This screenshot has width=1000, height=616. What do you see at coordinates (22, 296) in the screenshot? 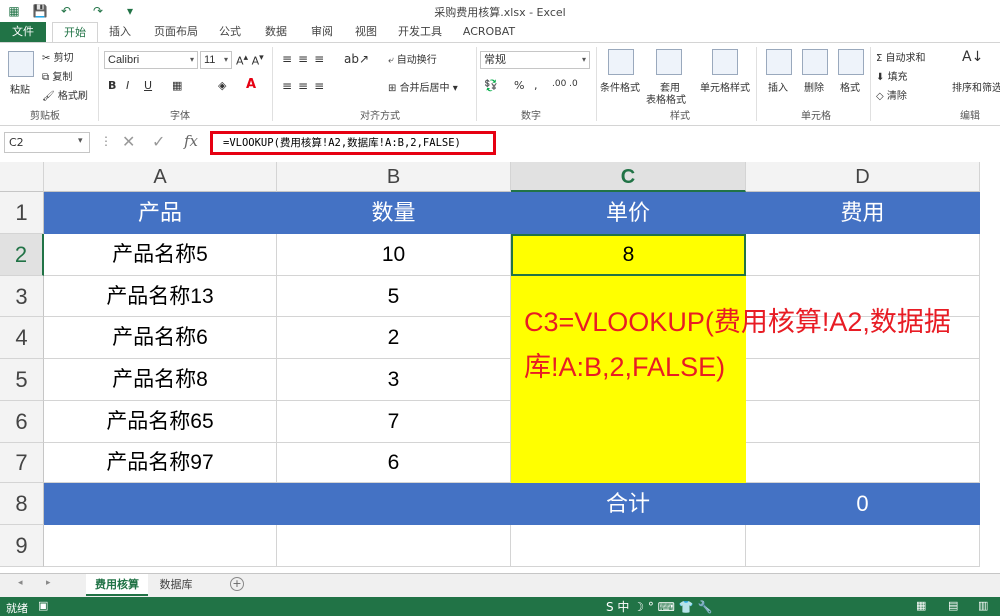
I see `row-header-3: 3` at bounding box center [22, 296].